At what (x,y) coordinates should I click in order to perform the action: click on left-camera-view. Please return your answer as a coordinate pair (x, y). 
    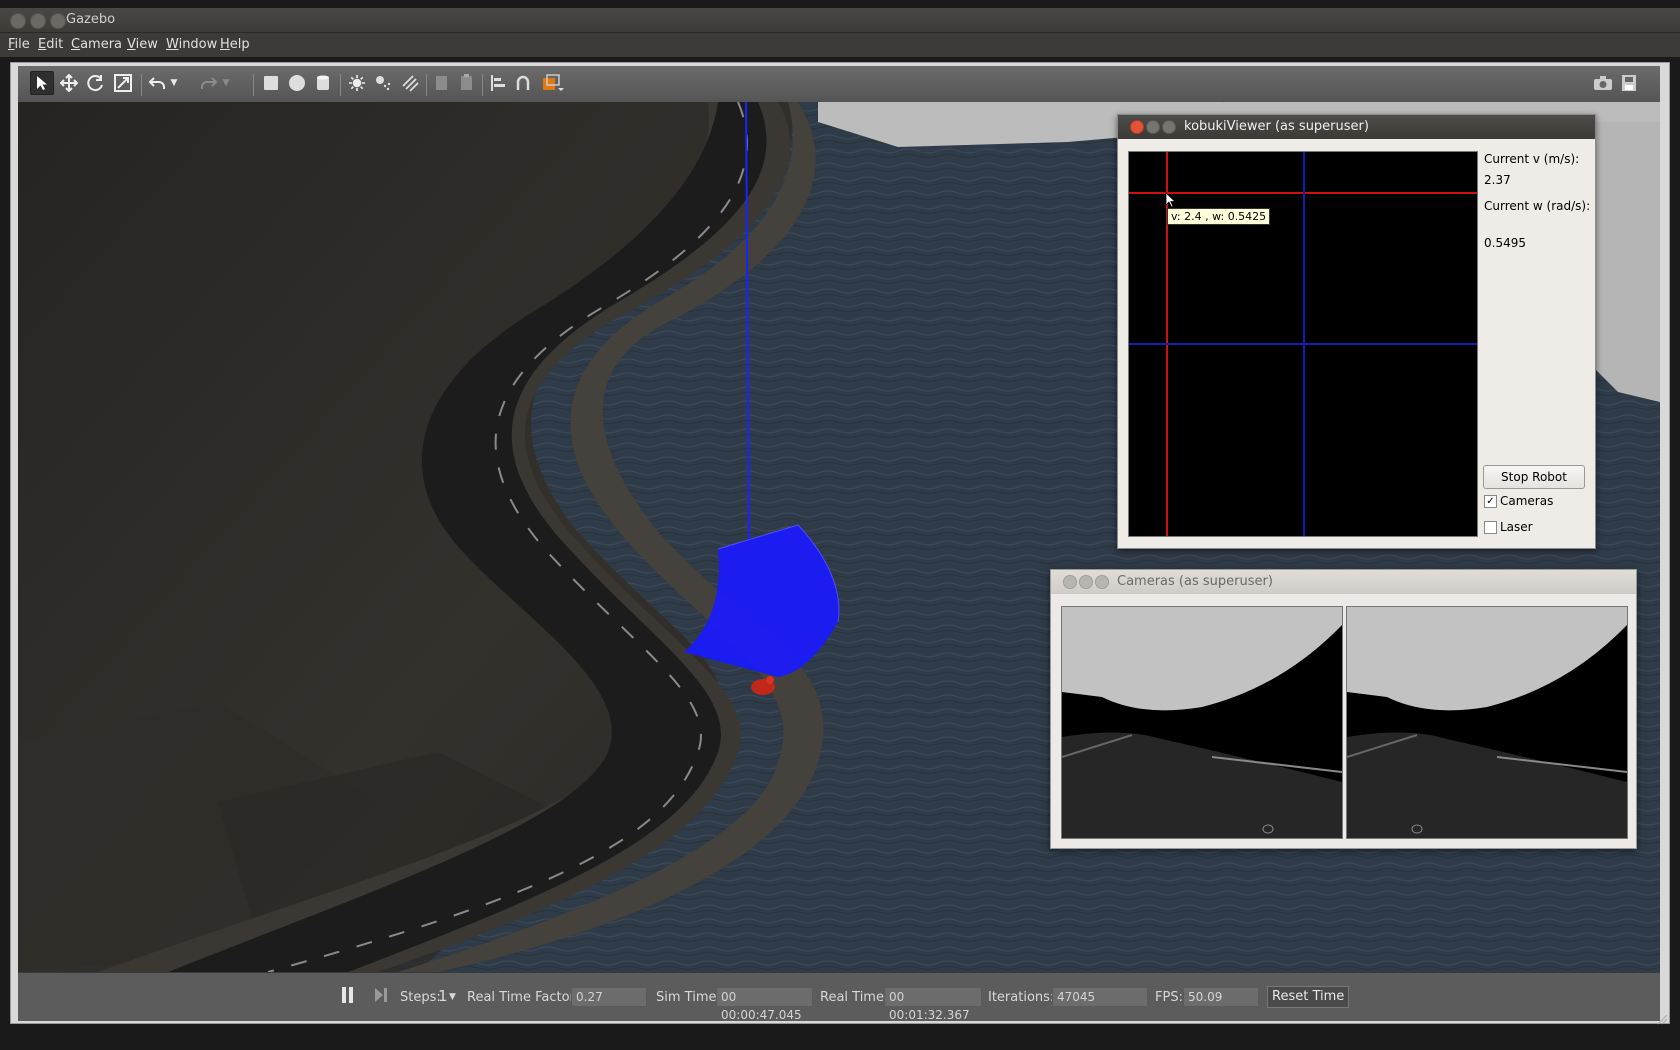
    Looking at the image, I should click on (1202, 722).